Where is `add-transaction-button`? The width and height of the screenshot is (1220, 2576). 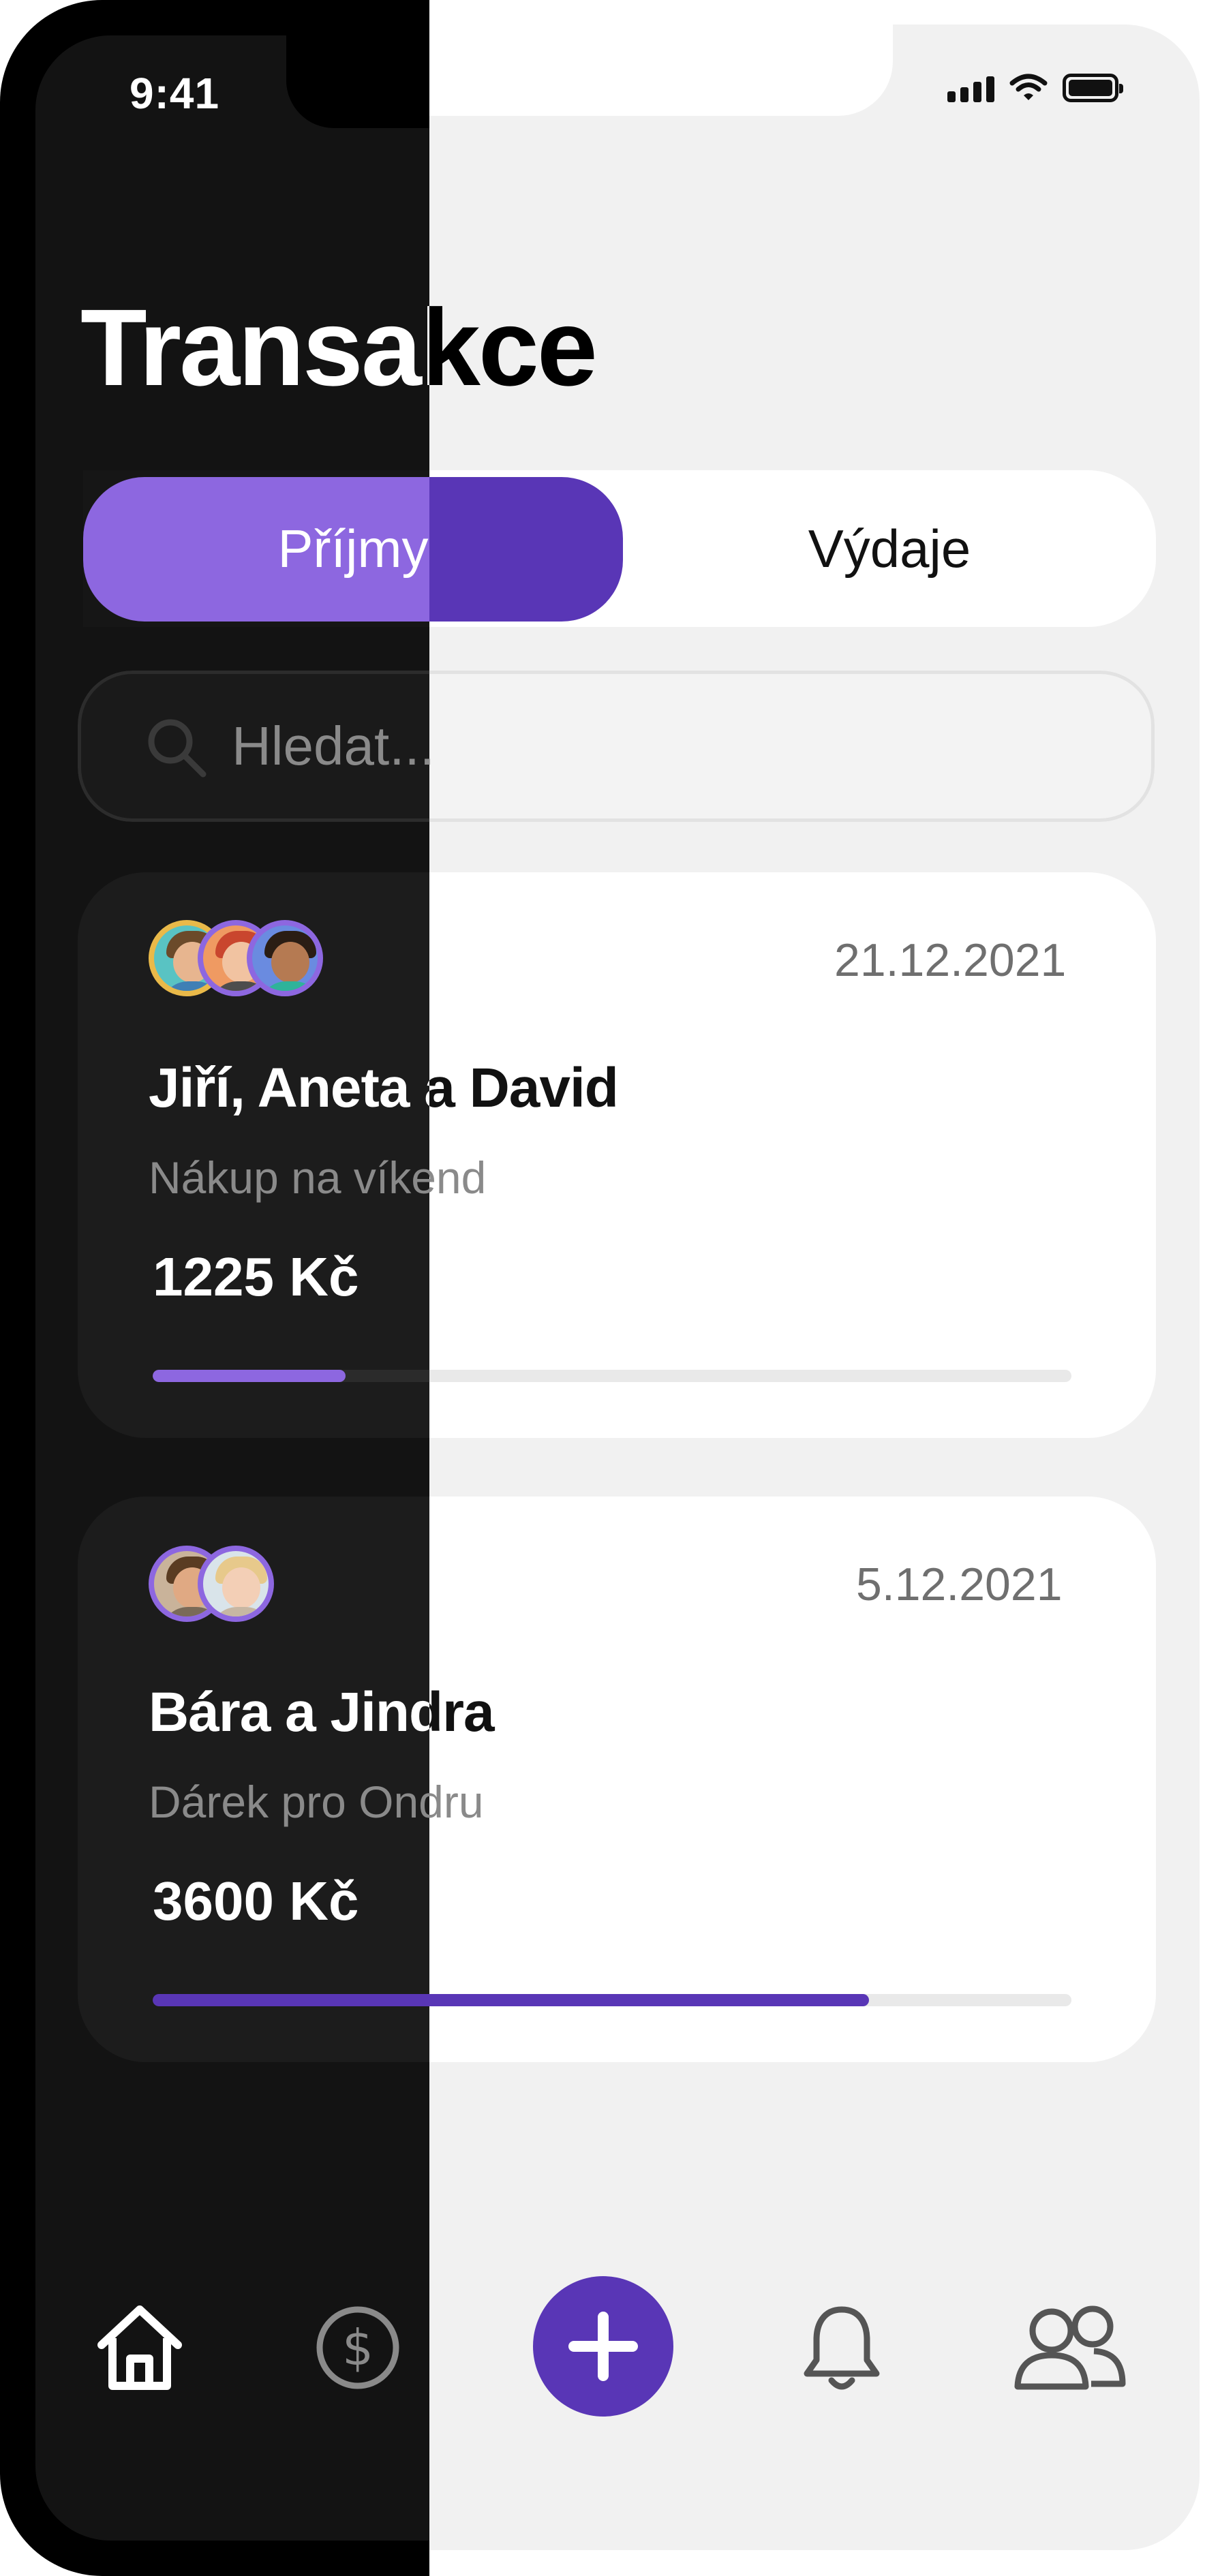 add-transaction-button is located at coordinates (603, 2346).